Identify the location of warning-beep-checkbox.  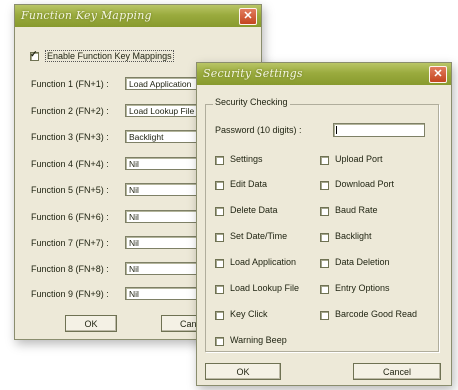
(219, 341).